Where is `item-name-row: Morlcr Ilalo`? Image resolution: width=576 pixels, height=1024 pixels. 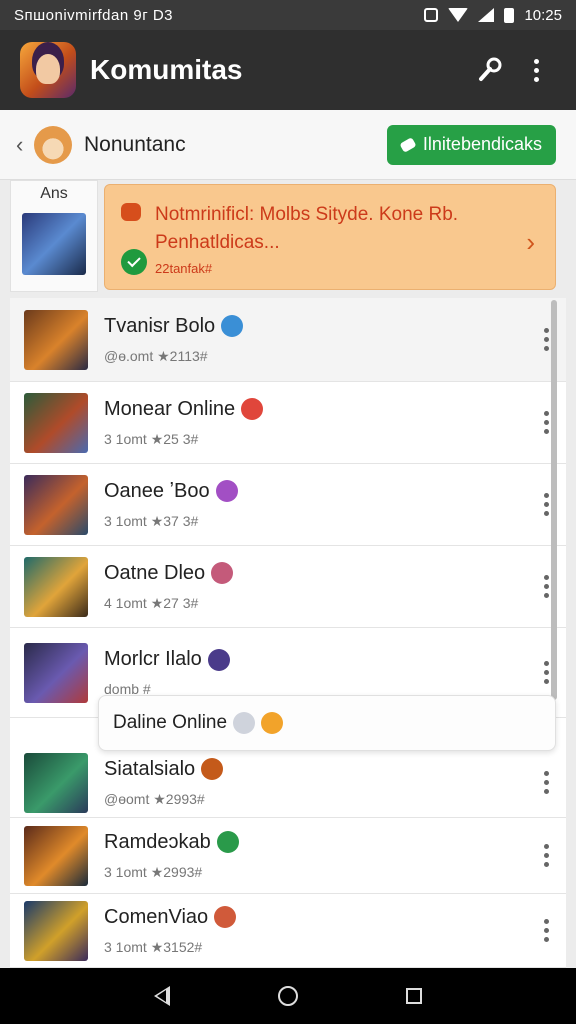
item-name-row: Morlcr Ilalo is located at coordinates (315, 659).